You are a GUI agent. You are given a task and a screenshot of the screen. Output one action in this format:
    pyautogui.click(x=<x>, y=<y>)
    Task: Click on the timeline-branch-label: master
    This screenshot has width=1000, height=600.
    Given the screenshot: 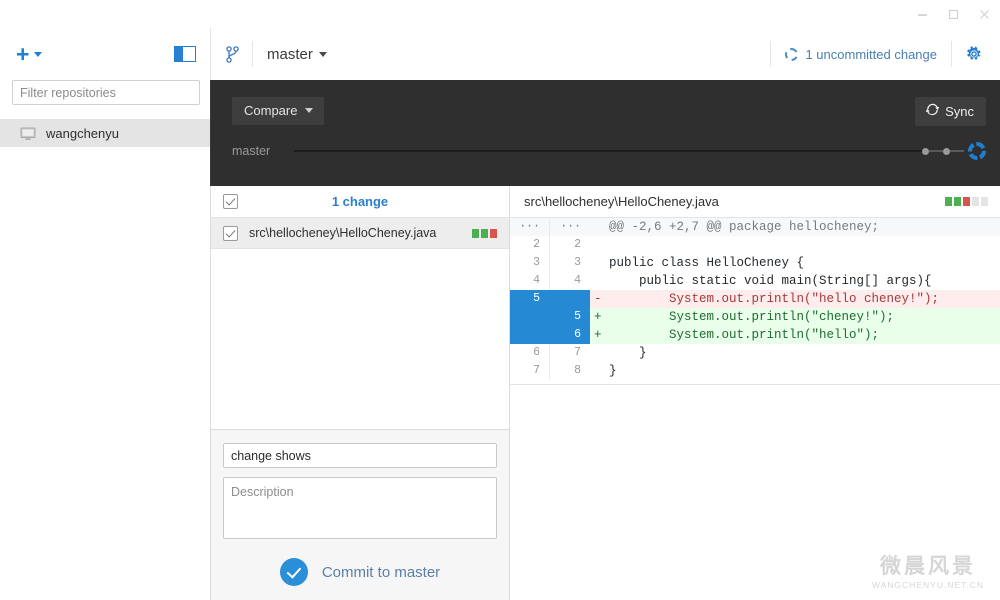 What is the action you would take?
    pyautogui.click(x=251, y=151)
    